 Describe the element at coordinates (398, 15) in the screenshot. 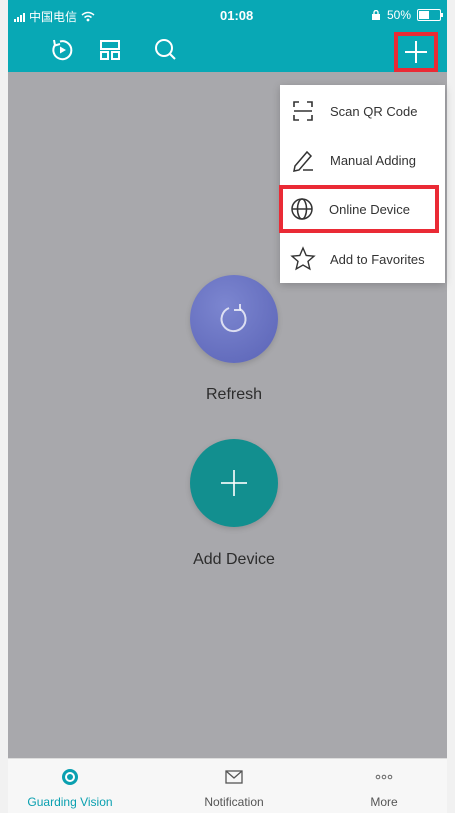

I see `battery-percent: 50%` at that location.